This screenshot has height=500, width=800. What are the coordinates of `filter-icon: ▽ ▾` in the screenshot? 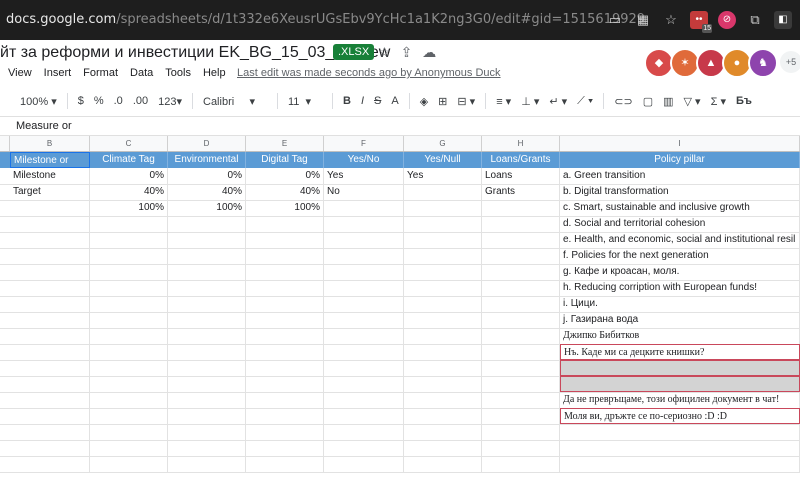 It's located at (692, 101).